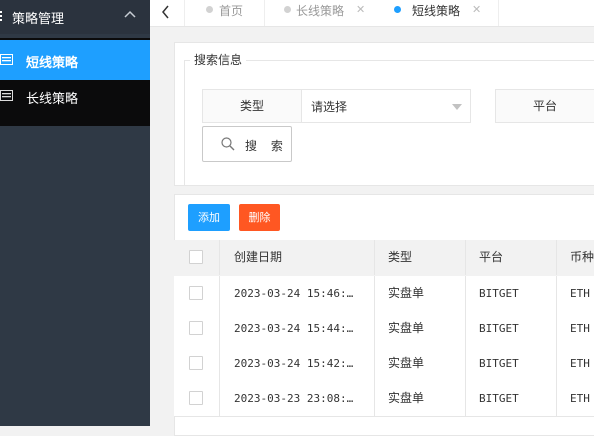  I want to click on table-row: 2023-03-24 15:42:… 实盘单 BITGET ETH, so click(384, 364).